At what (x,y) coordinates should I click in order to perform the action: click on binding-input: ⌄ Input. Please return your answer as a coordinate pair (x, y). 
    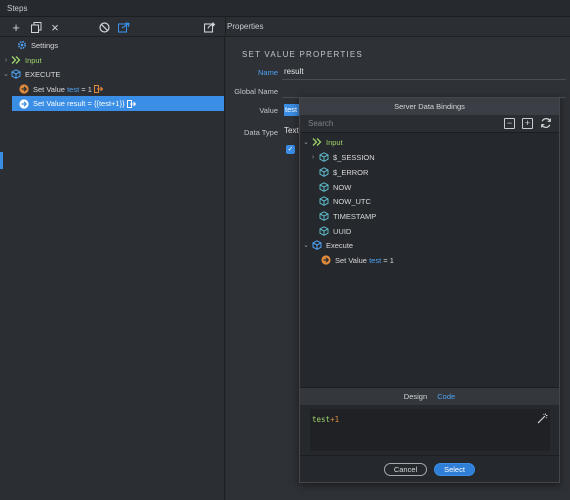
    Looking at the image, I should click on (322, 142).